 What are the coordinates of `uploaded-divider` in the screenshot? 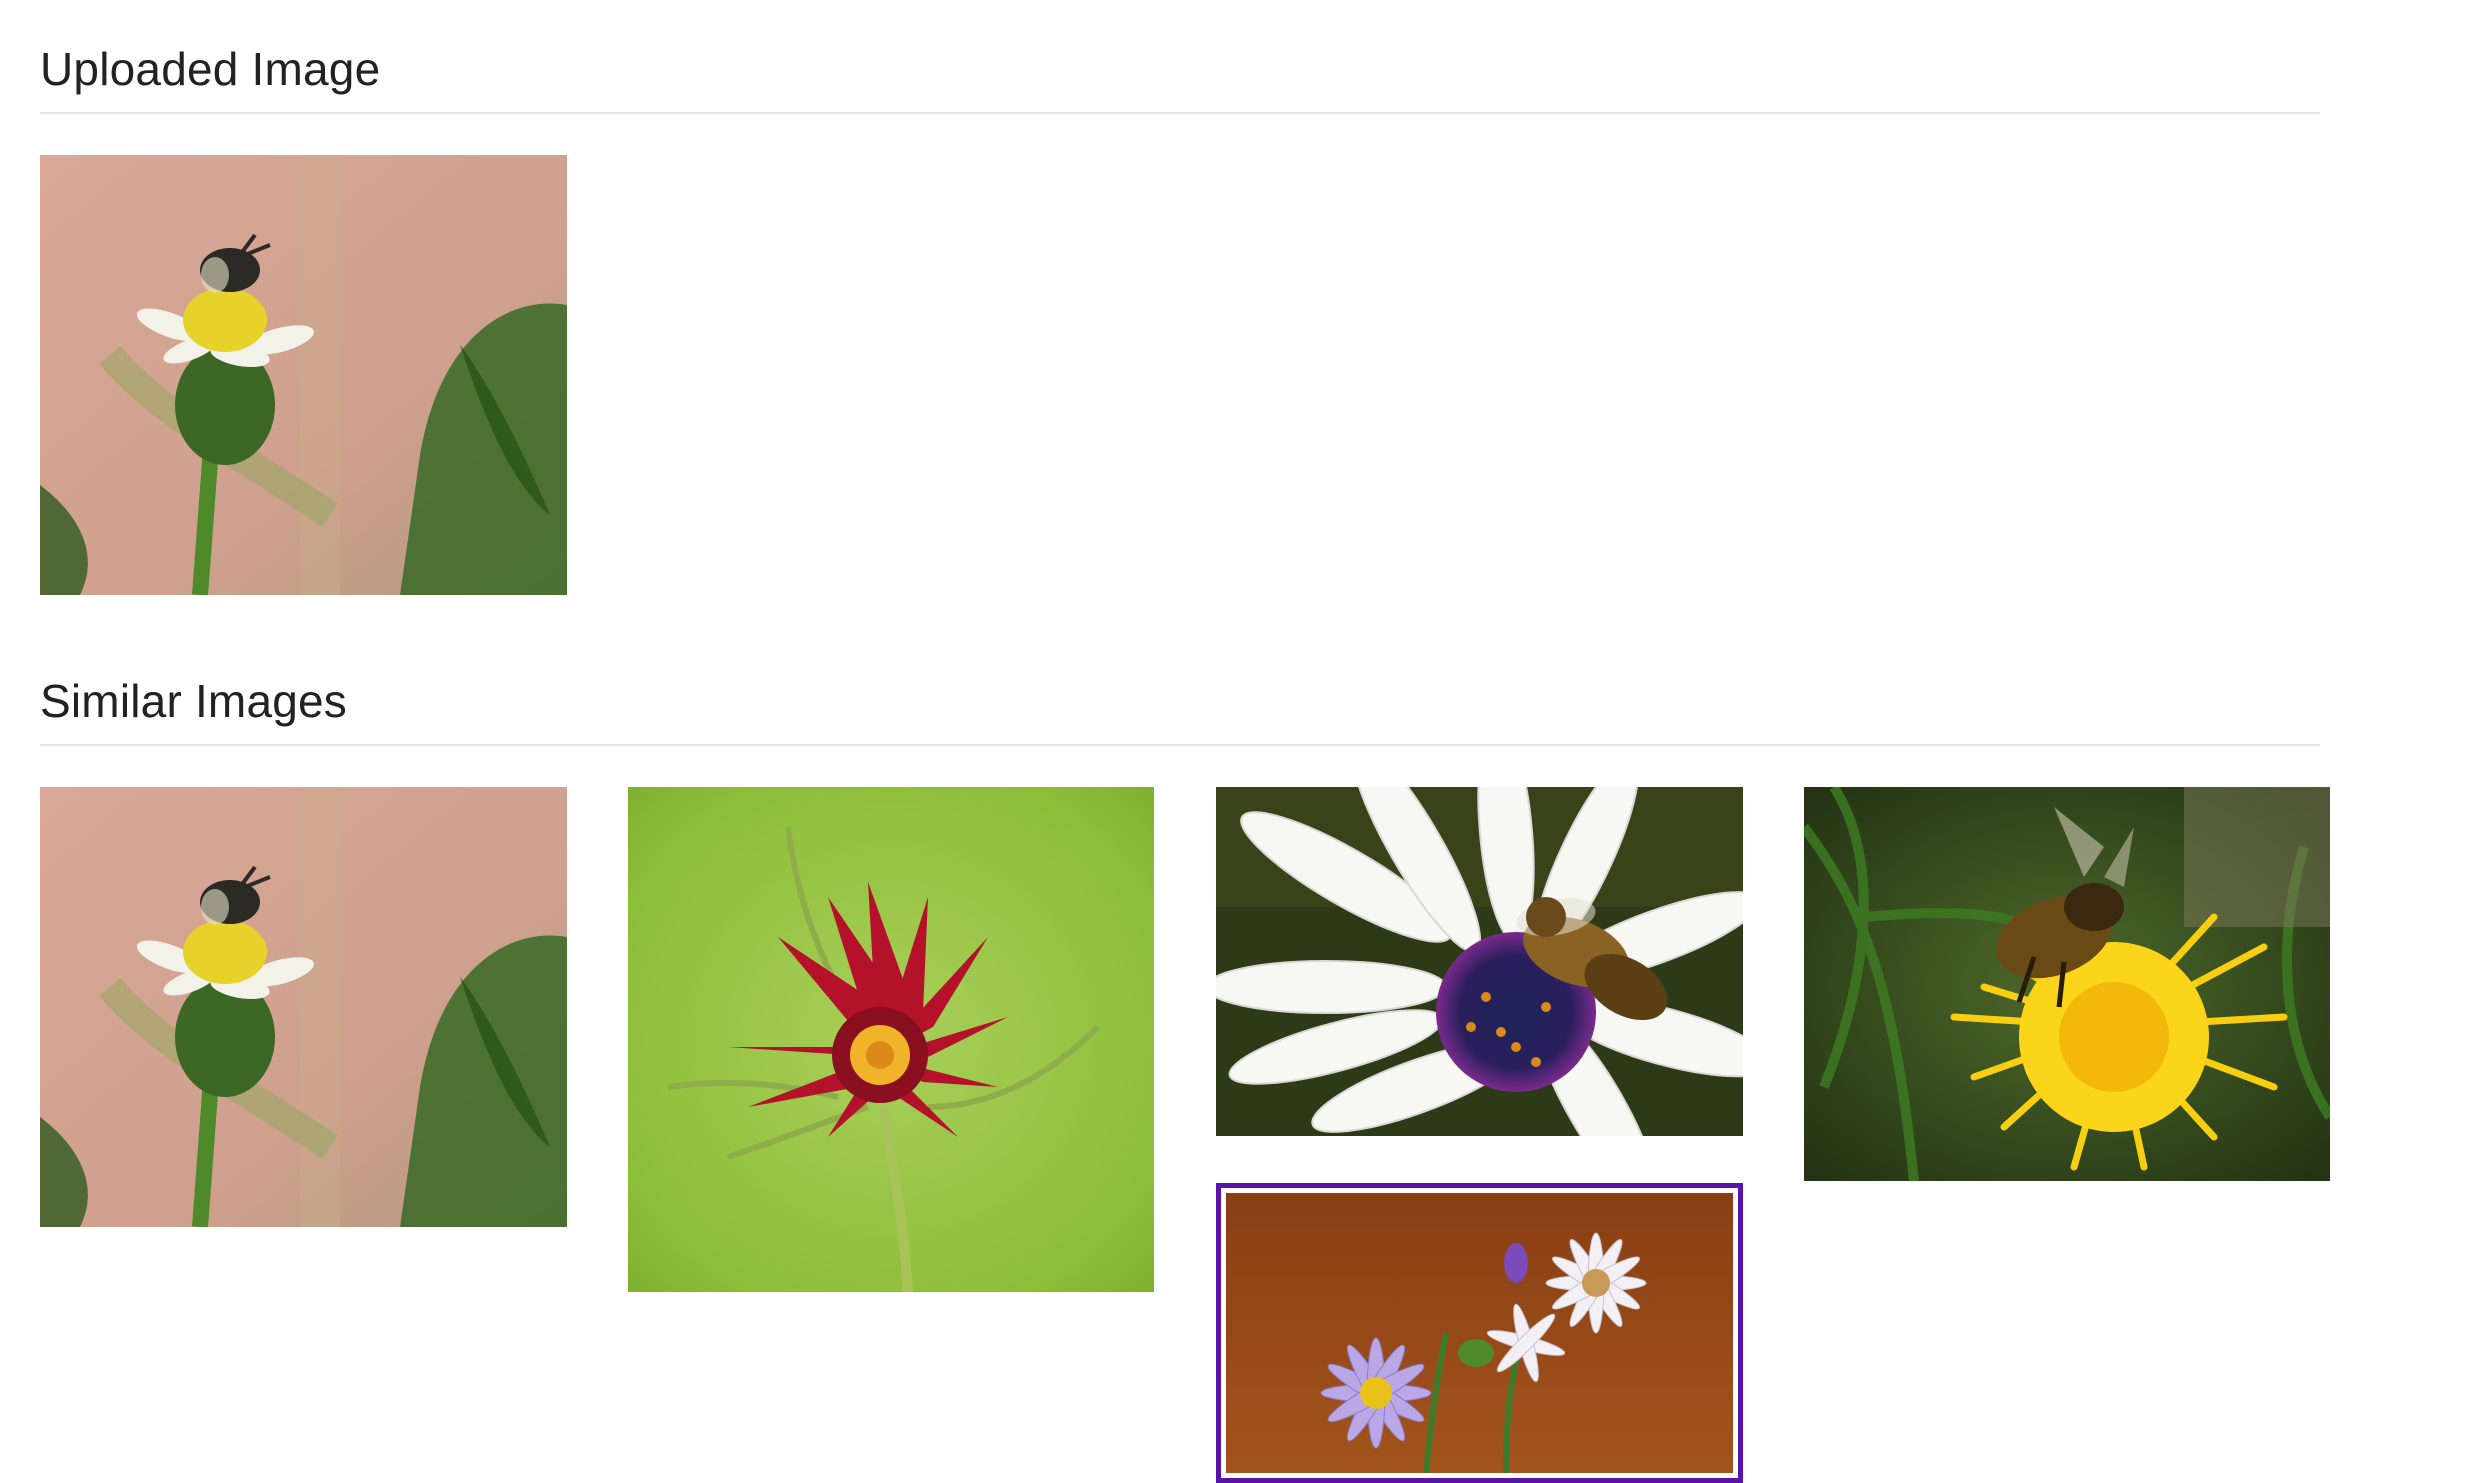 It's located at (1180, 113).